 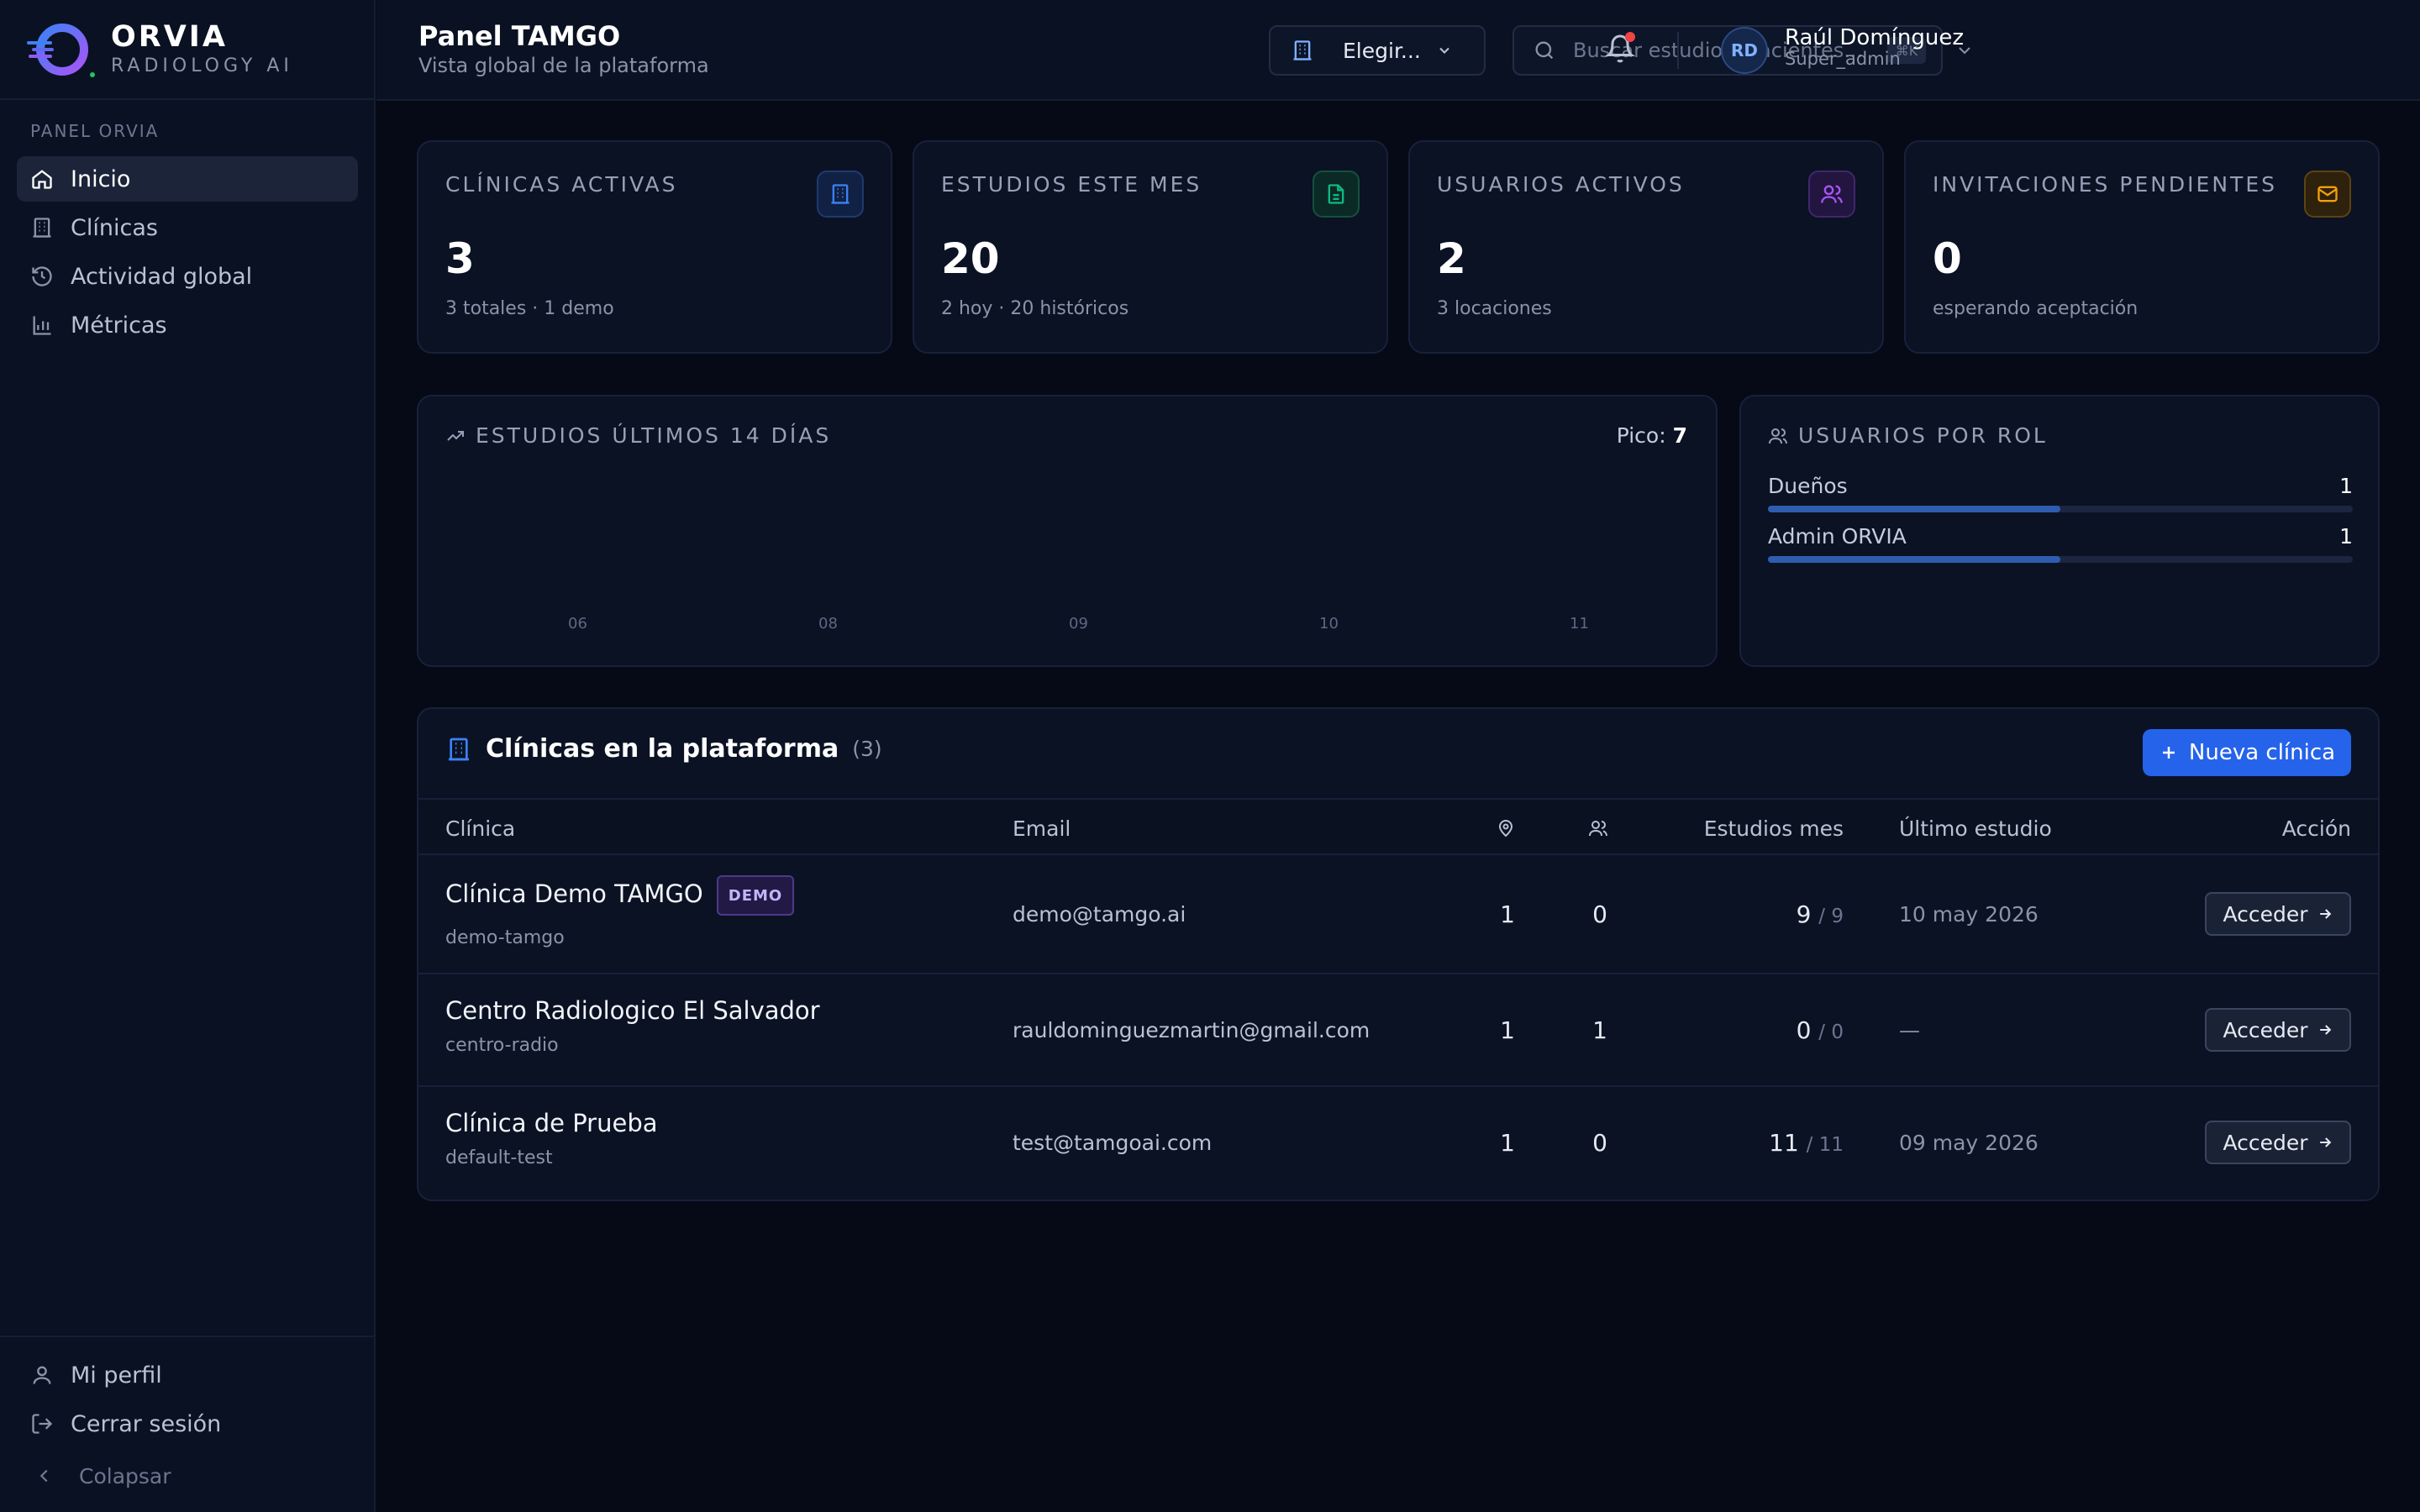 I want to click on sidebar-item-label: Métricas, so click(x=119, y=325).